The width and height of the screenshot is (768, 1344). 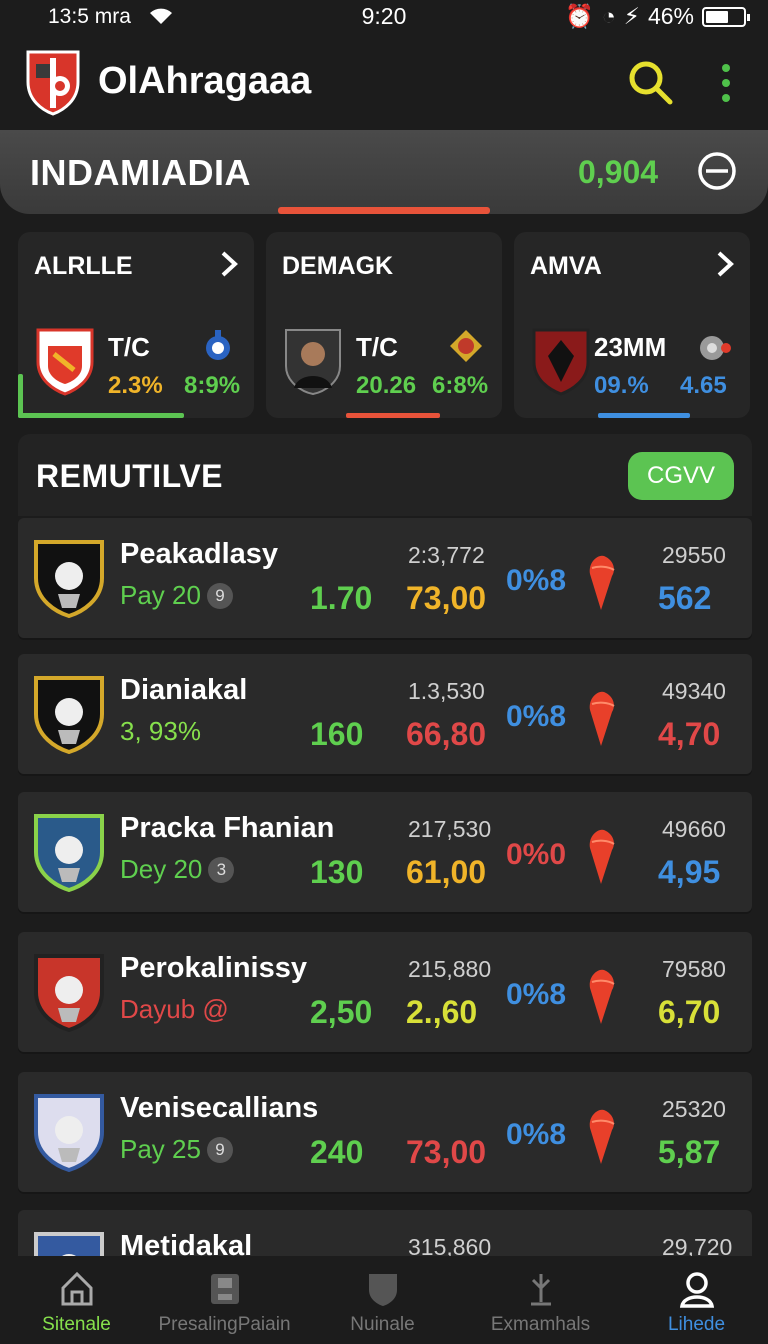 I want to click on count-badge: 3, so click(x=221, y=869).